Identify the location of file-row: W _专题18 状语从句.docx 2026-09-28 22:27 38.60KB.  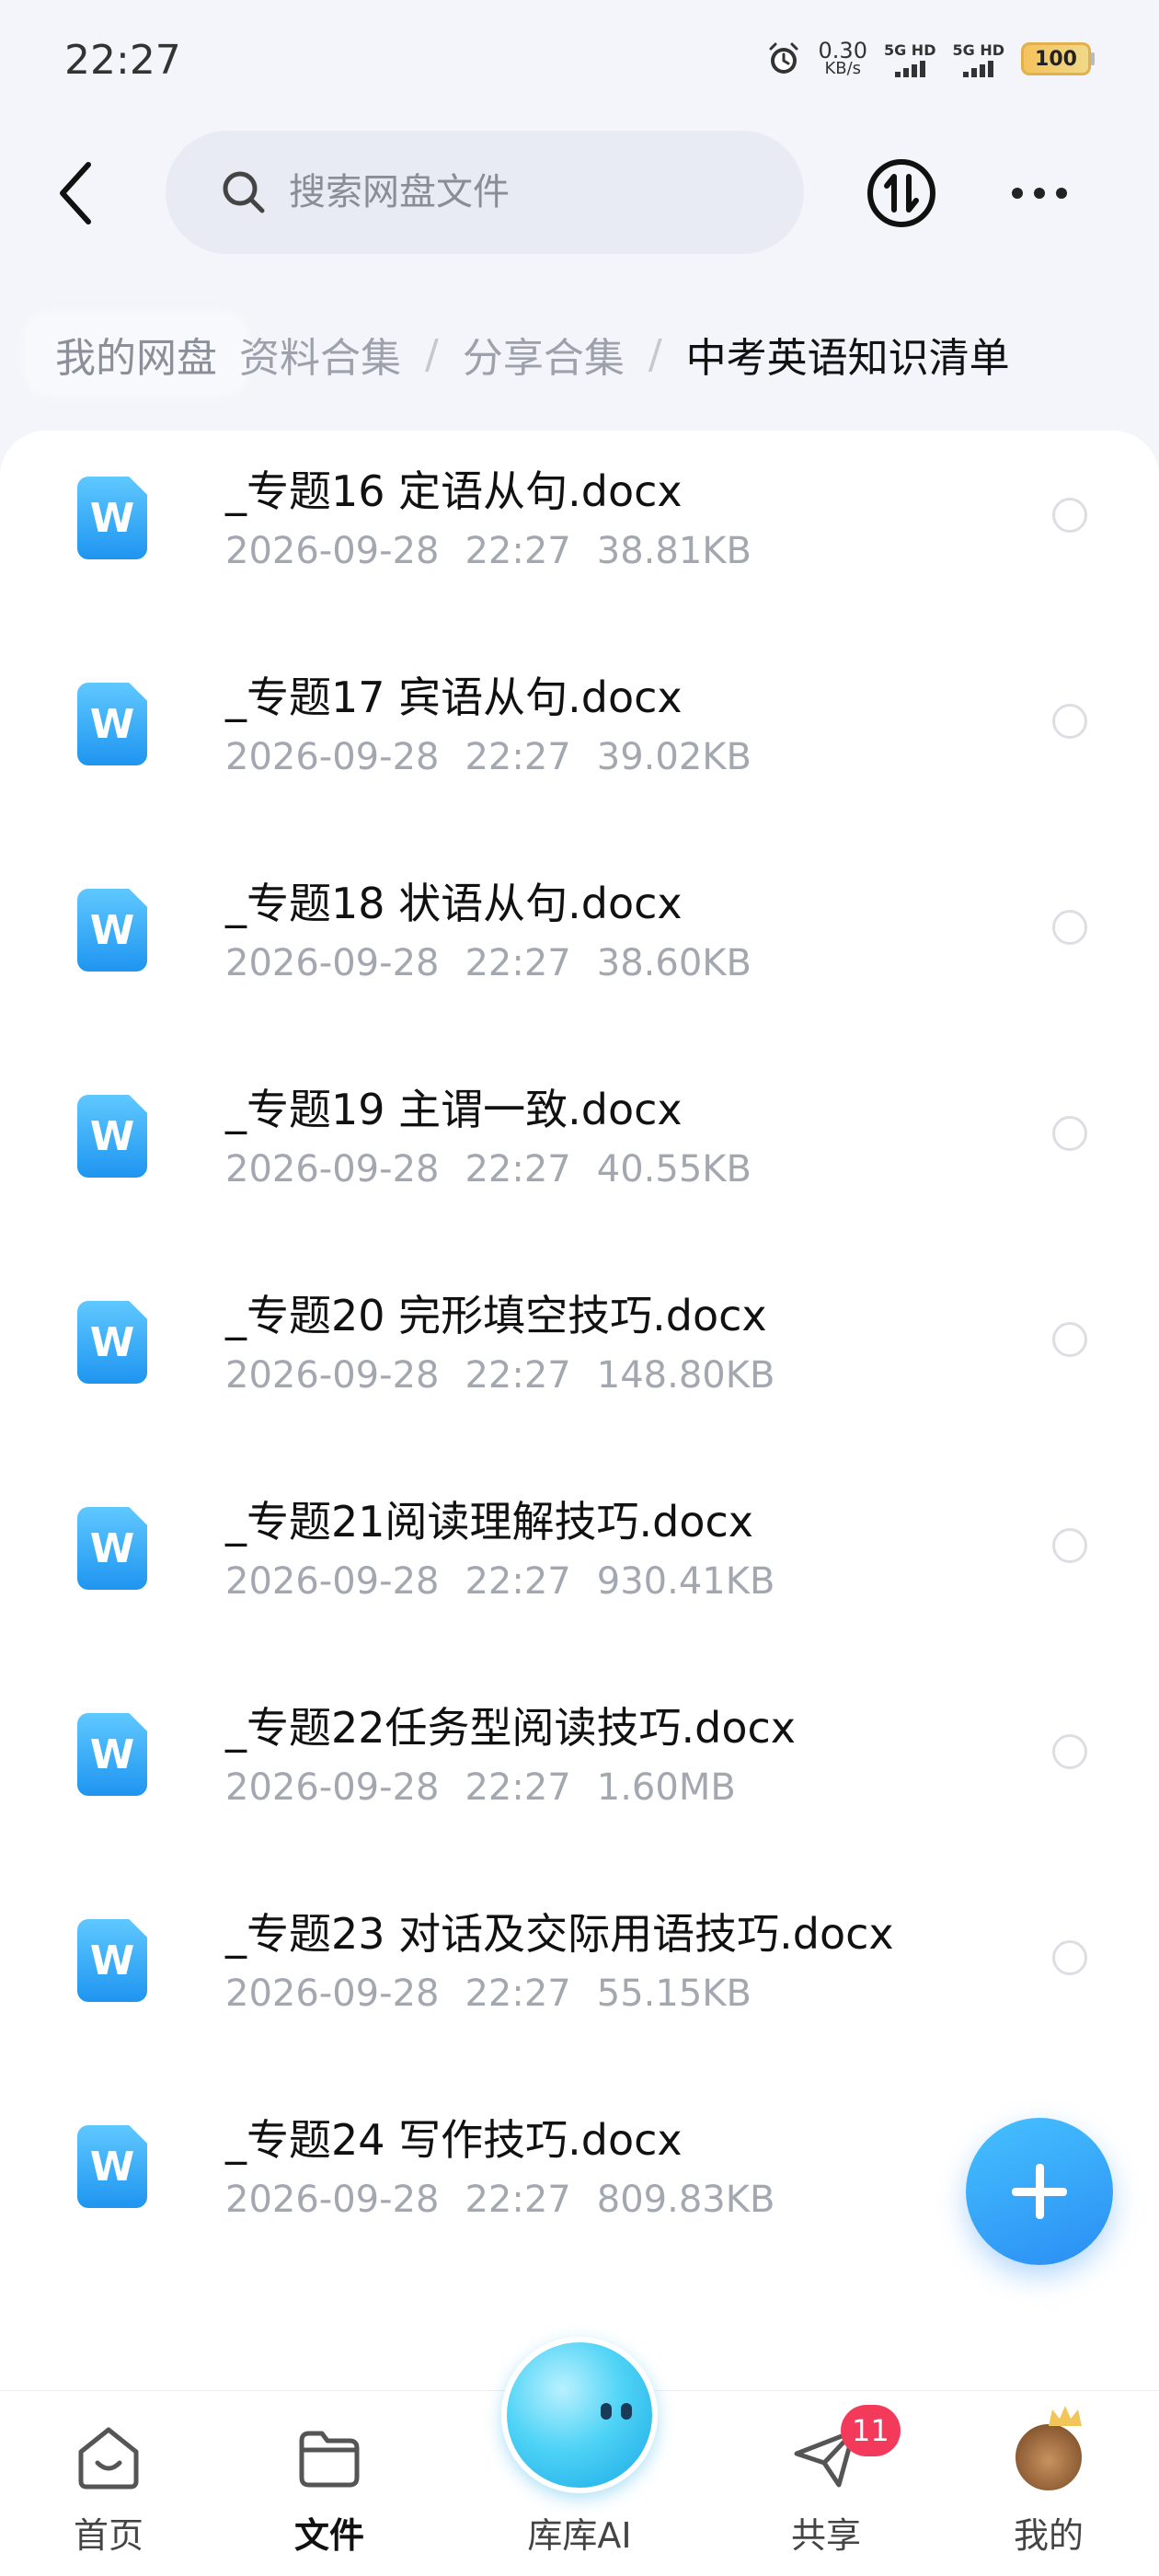
(579, 946).